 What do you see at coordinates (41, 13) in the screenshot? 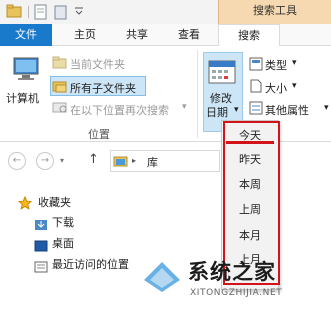
I see `properties-icon` at bounding box center [41, 13].